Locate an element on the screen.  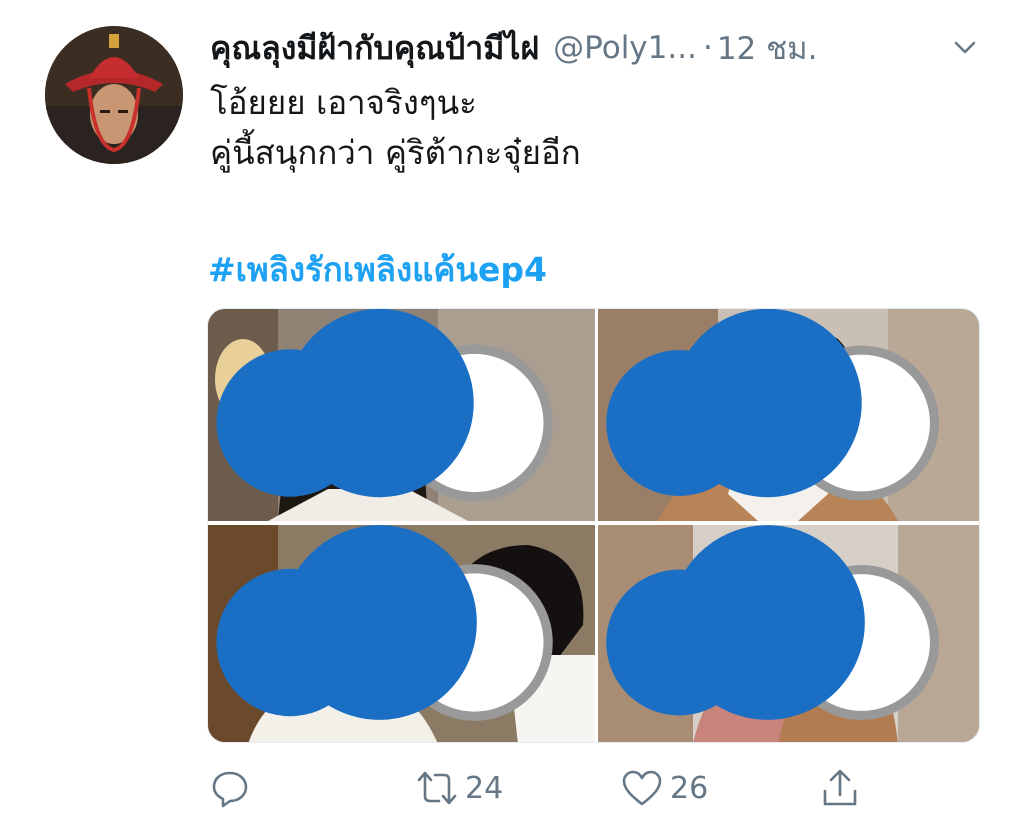
retweet-icon is located at coordinates (437, 788).